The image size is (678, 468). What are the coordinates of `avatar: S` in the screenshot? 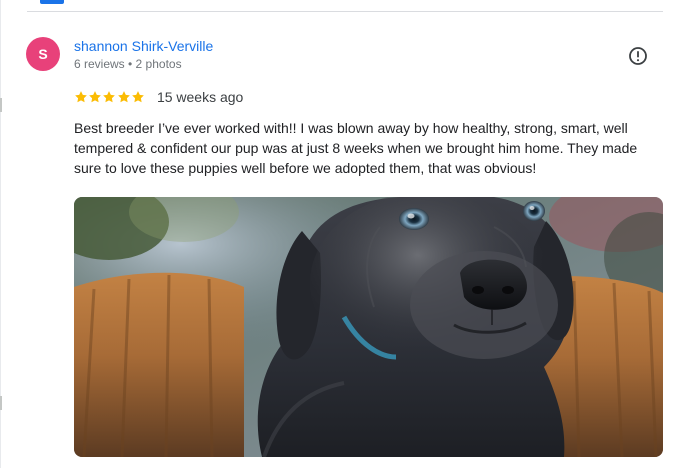 It's located at (43, 54).